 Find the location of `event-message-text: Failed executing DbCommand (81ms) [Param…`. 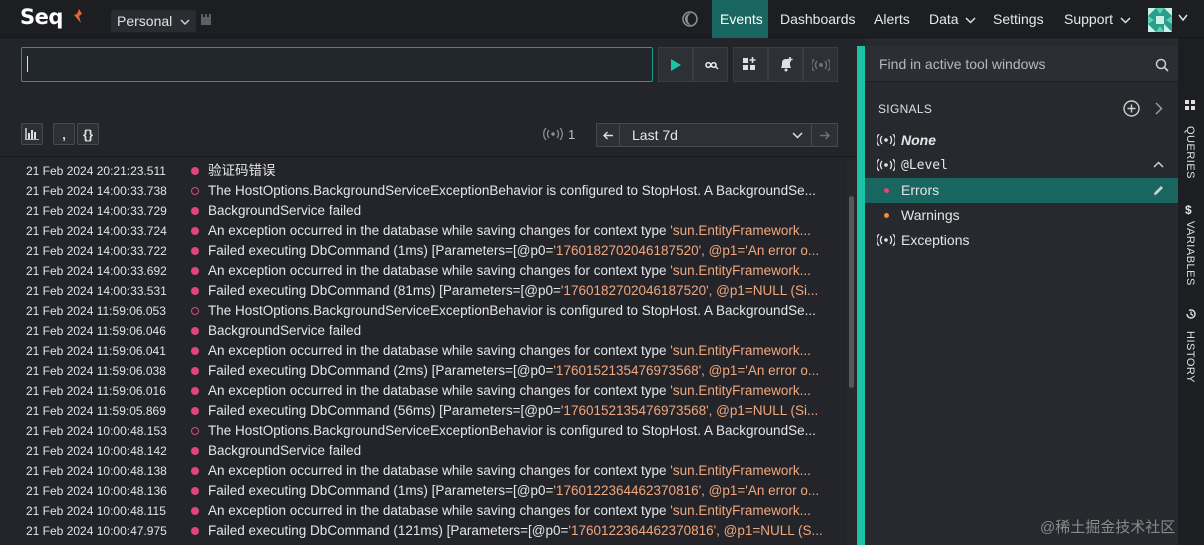

event-message-text: Failed executing DbCommand (81ms) [Param… is located at coordinates (384, 290).